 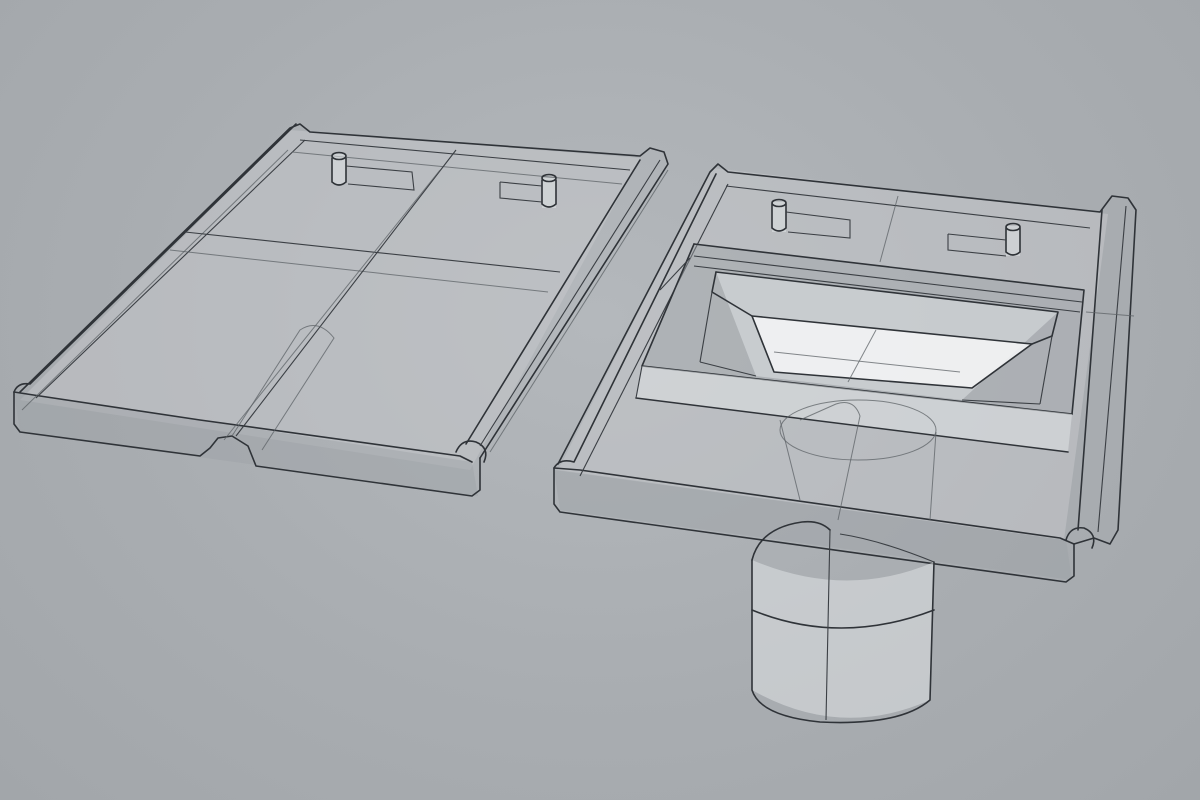 I want to click on vent-right-gutter-roll-end, so click(x=1080, y=537).